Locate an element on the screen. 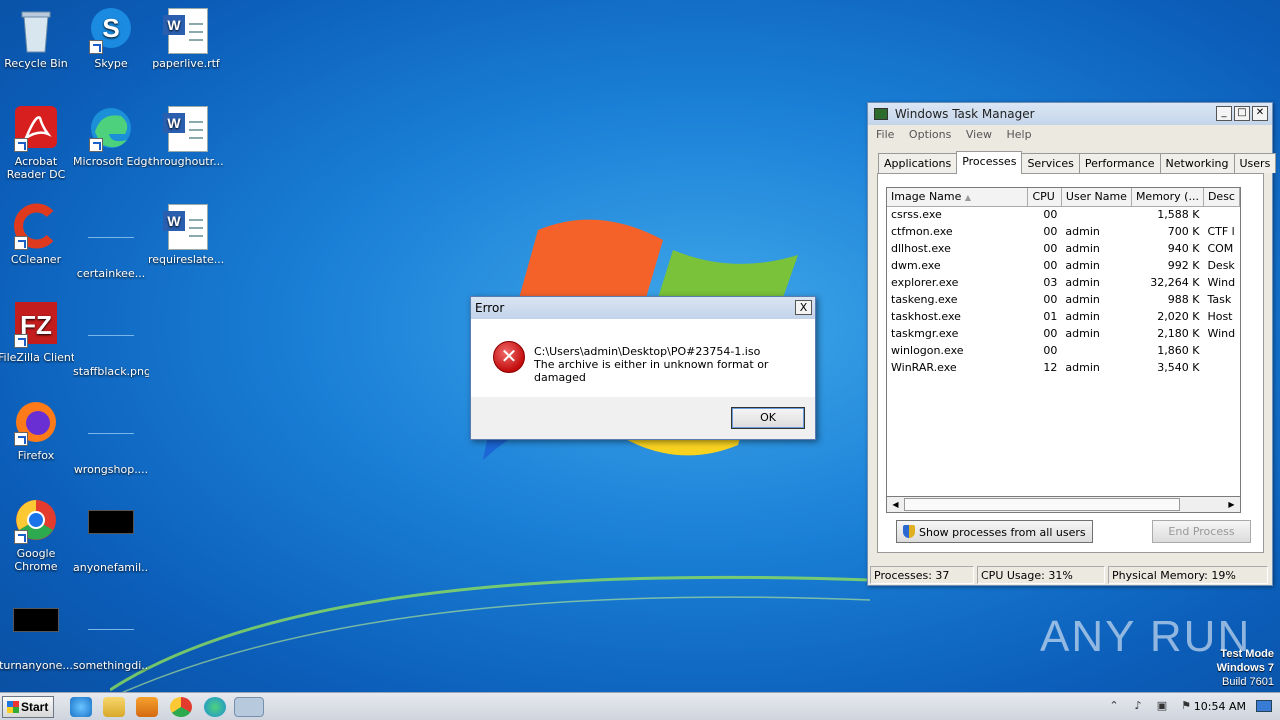 The width and height of the screenshot is (1280, 720). action-center-flag-icon: ⚑ is located at coordinates (1186, 706).